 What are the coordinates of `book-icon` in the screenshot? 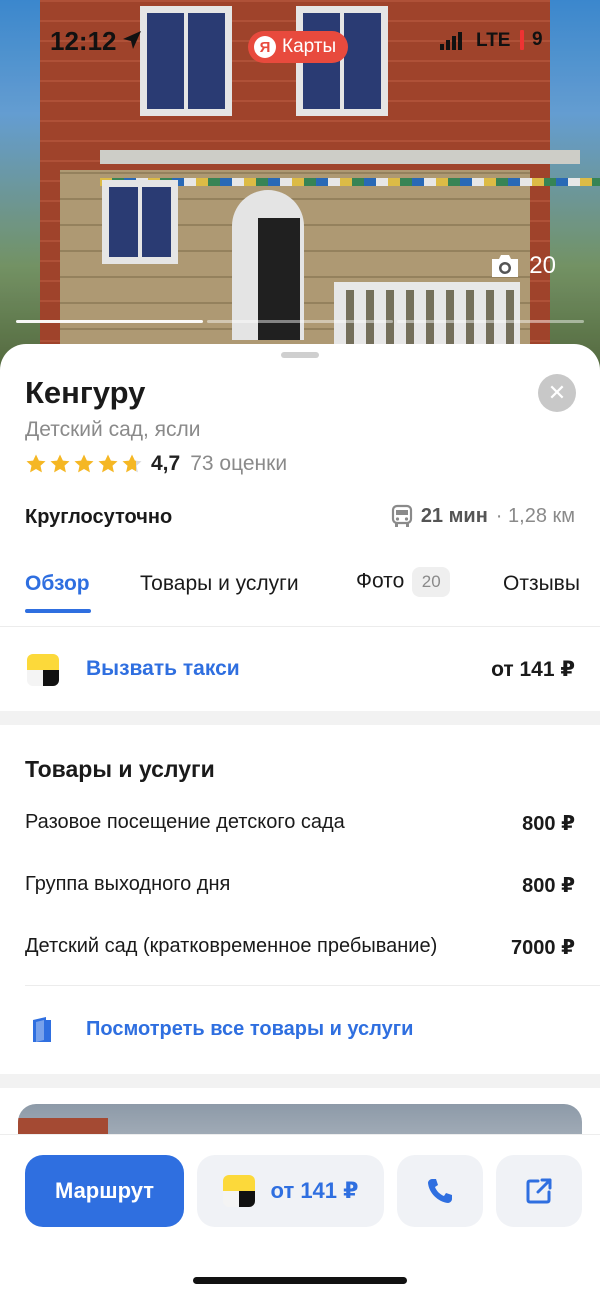 It's located at (42, 1029).